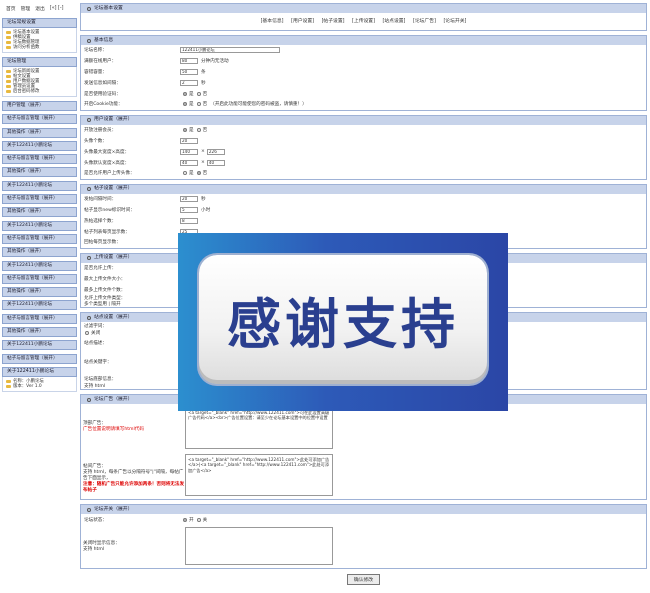 The height and width of the screenshot is (593, 650). Describe the element at coordinates (39, 35) in the screenshot. I see `sidebar-block-general: 论坛常规设置 论坛基本设置 供稿设置 论坛数据管理 访问分析函数` at that location.